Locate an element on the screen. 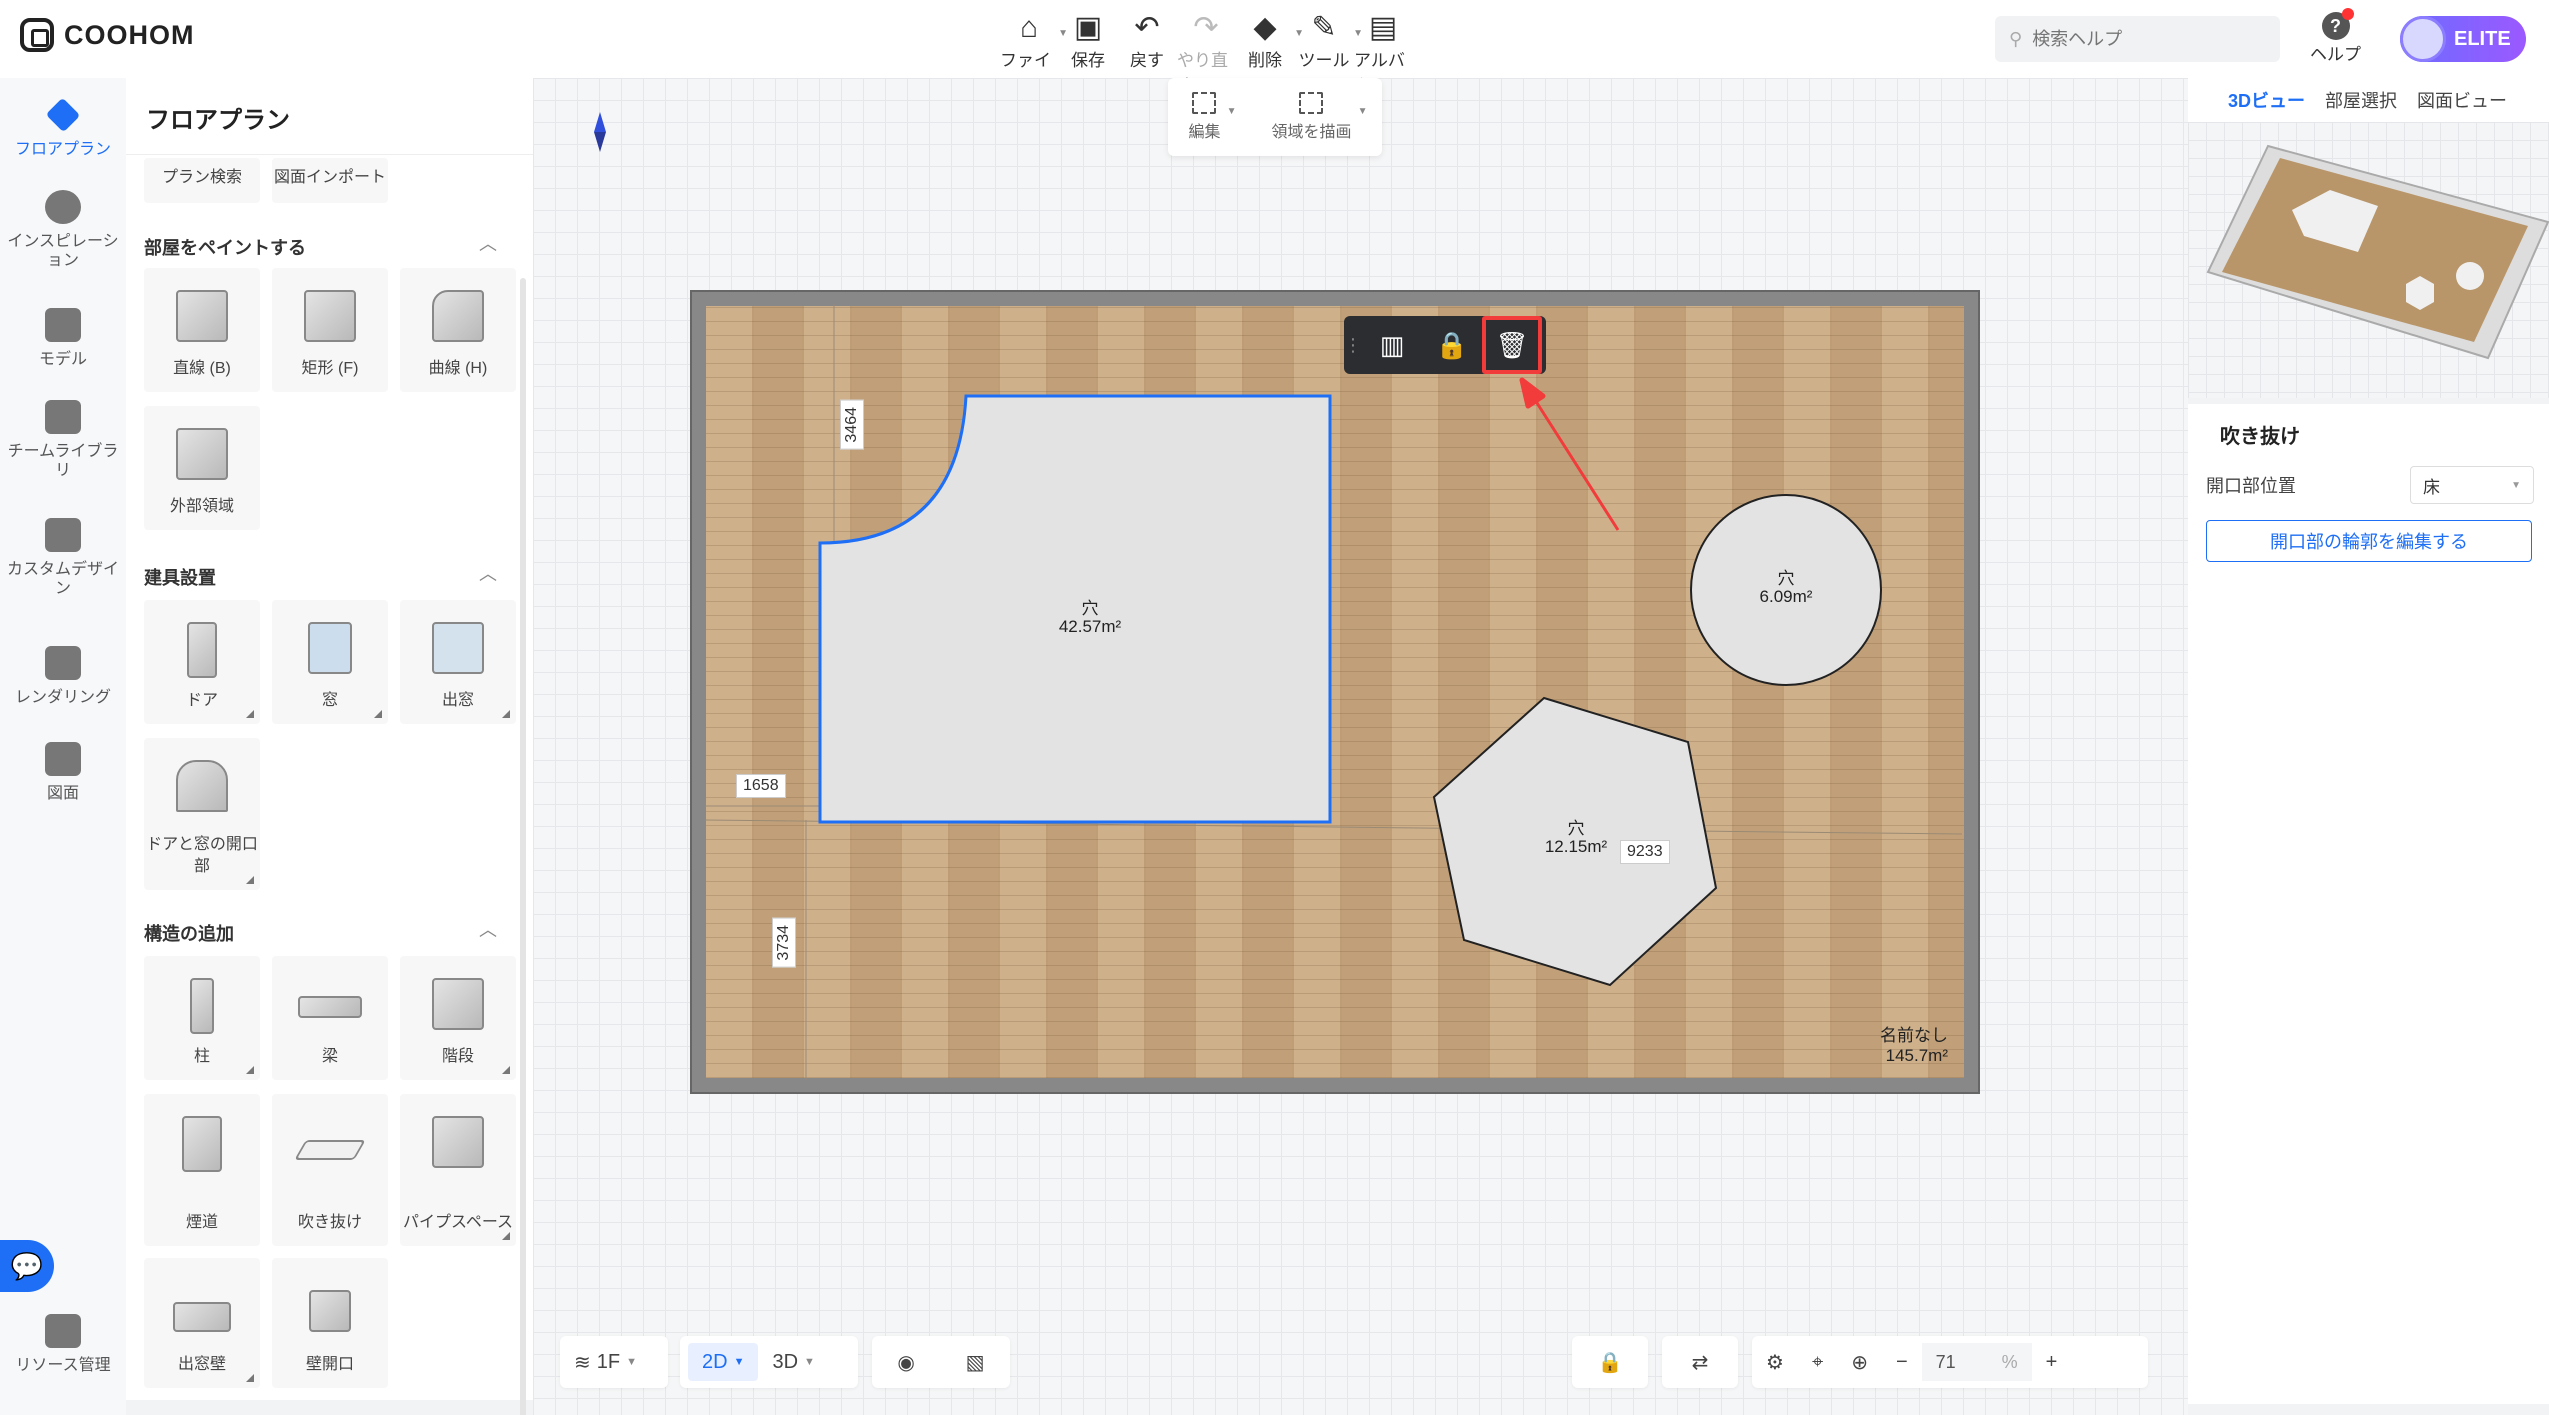  eye-icon: ◉ is located at coordinates (906, 1362).